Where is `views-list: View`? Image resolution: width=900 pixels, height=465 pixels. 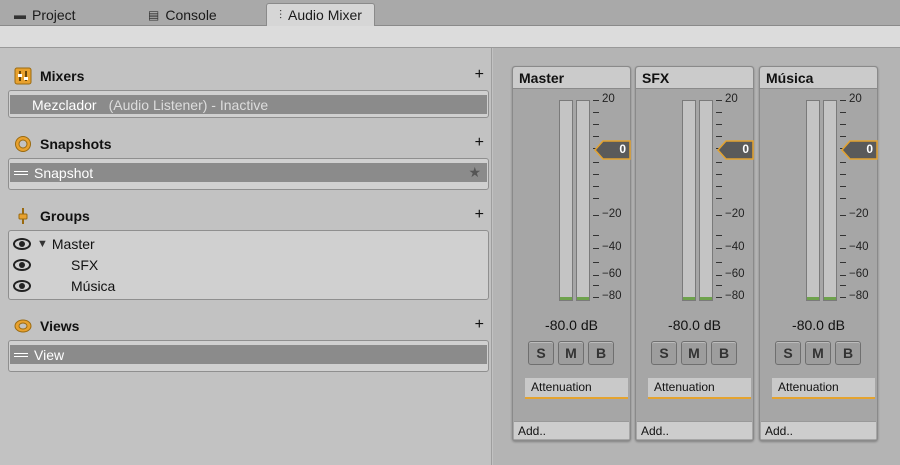 views-list: View is located at coordinates (248, 356).